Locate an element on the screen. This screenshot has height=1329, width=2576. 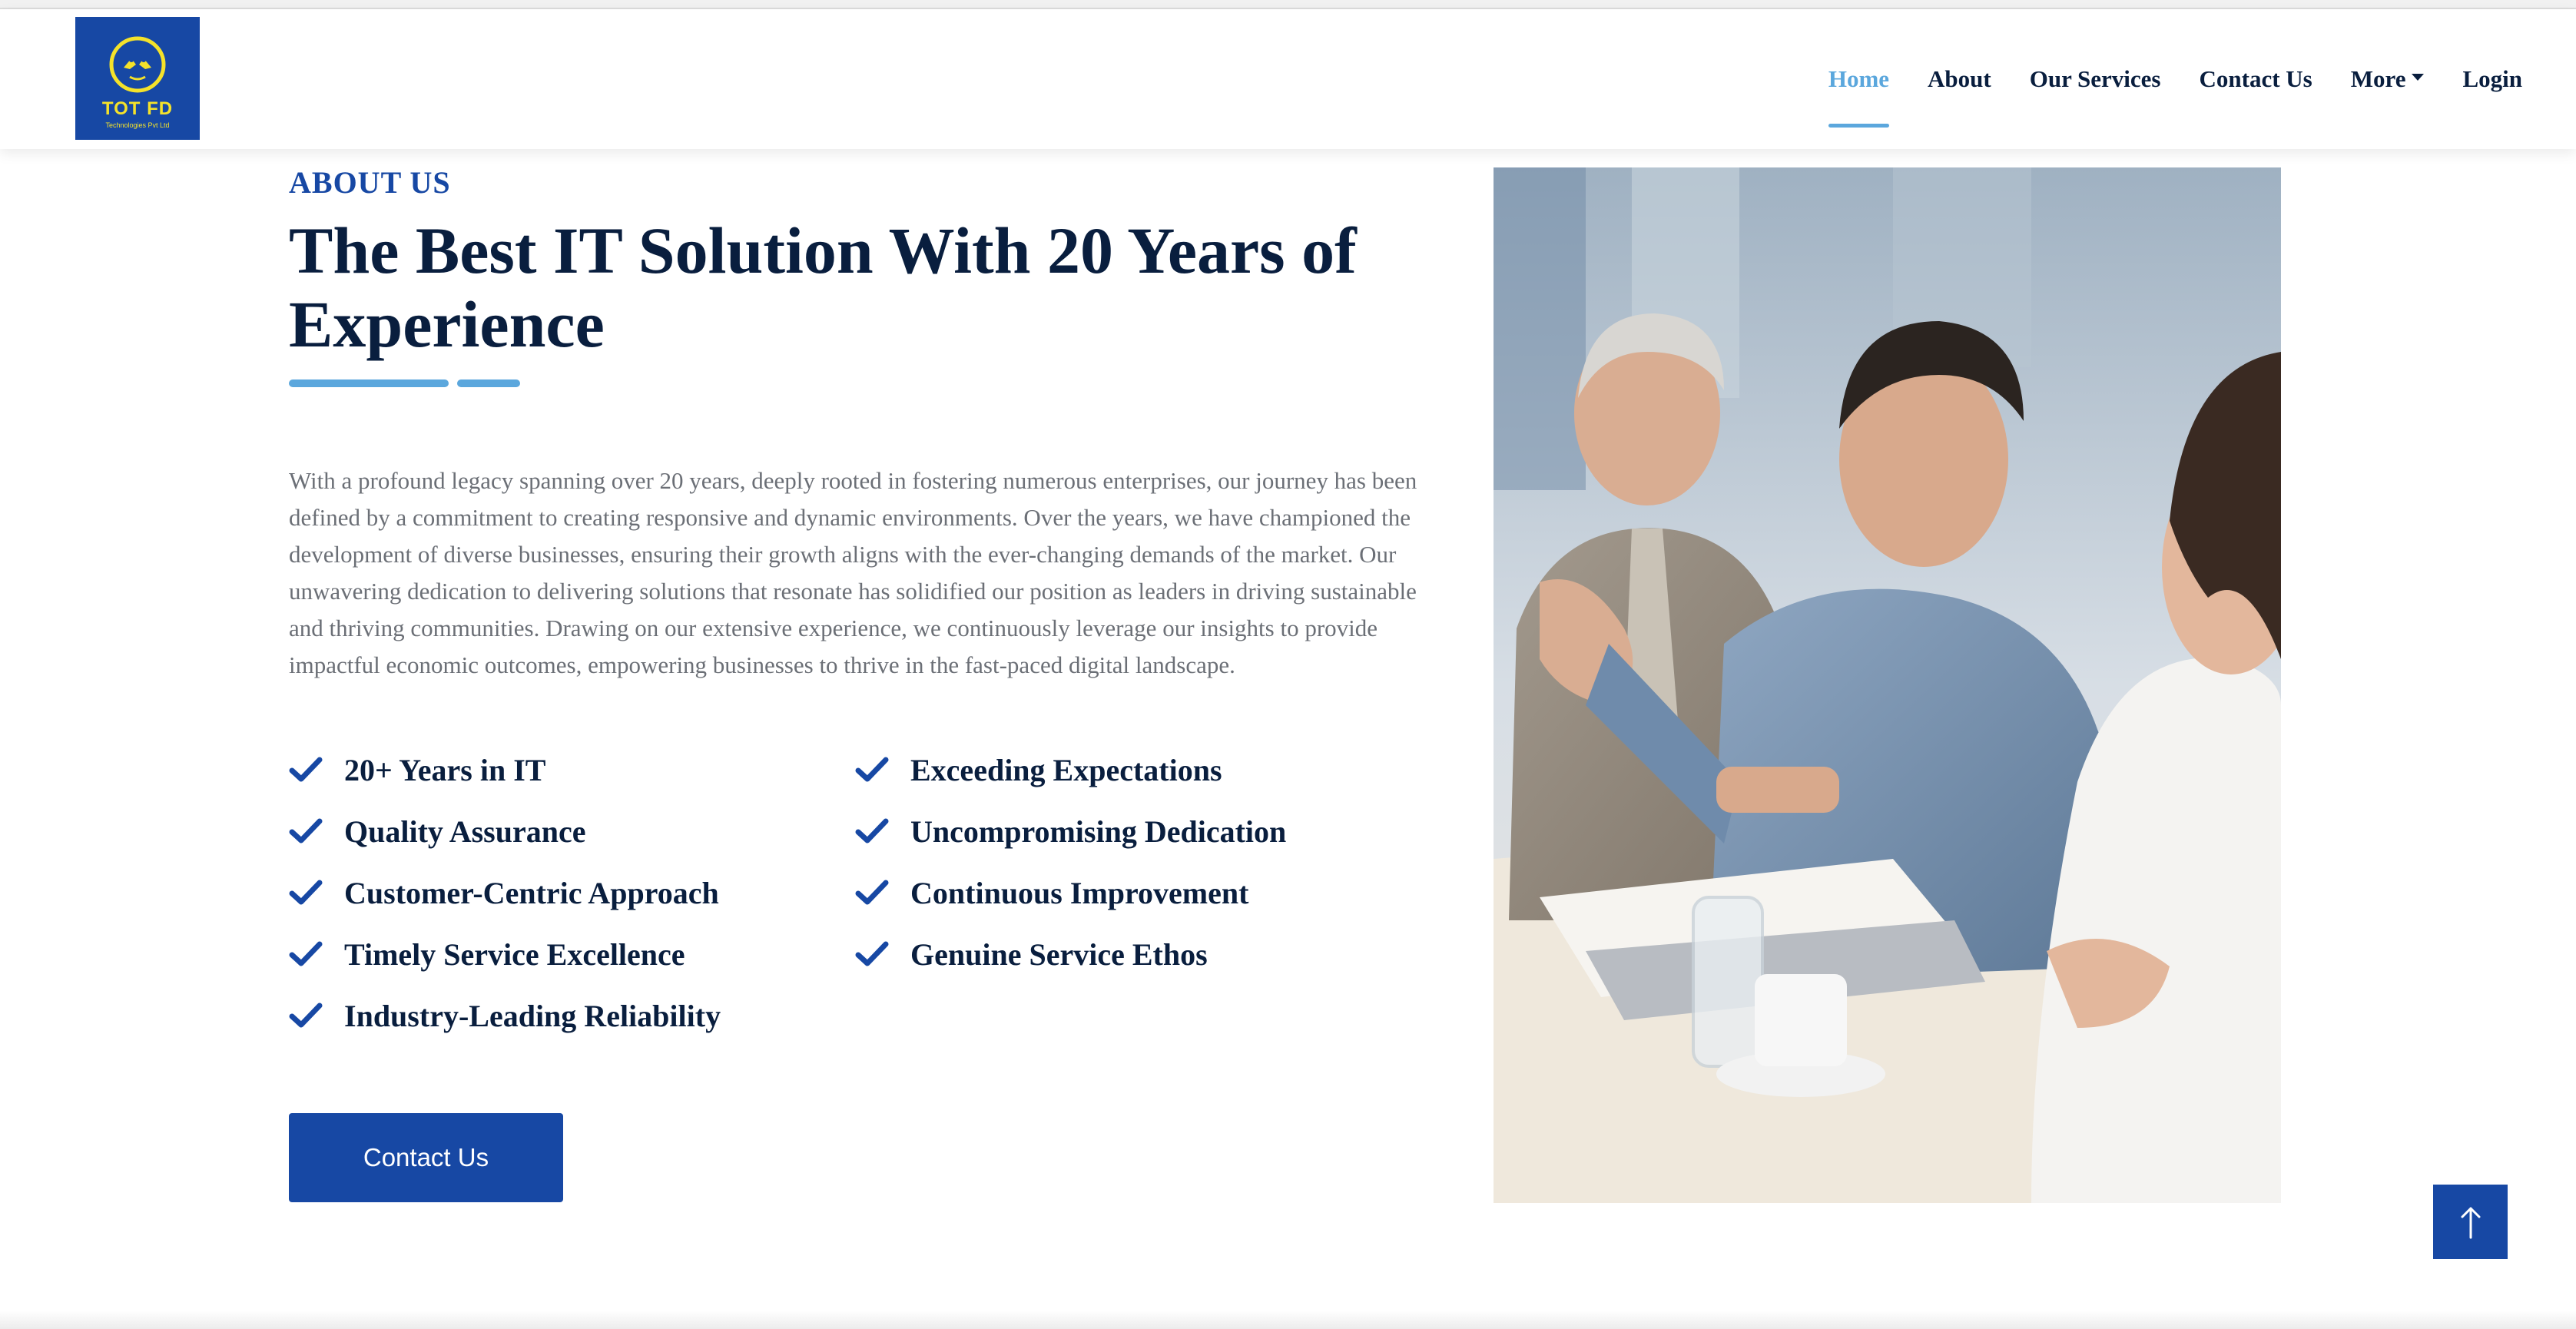
nav-about-label: About is located at coordinates (1959, 78).